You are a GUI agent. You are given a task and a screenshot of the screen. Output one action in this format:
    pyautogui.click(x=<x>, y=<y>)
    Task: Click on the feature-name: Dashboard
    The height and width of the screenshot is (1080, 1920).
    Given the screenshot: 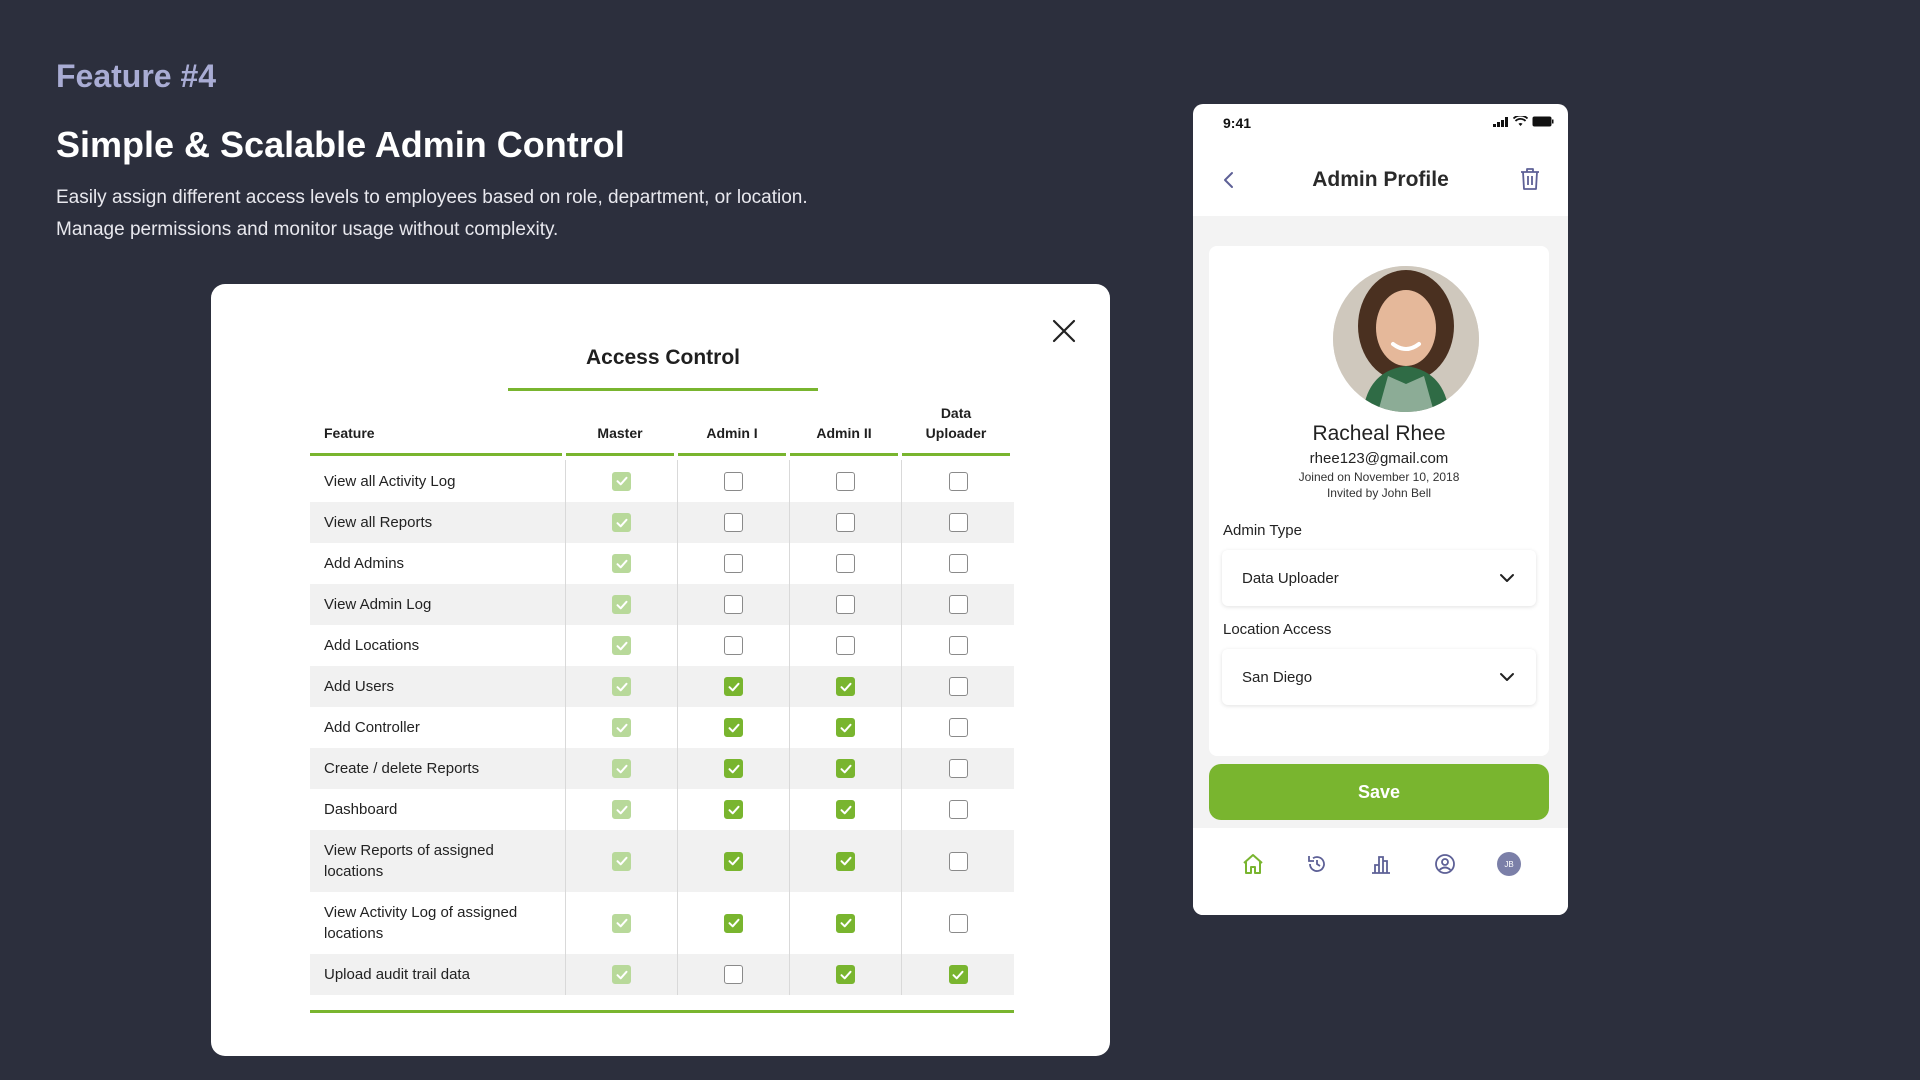 What is the action you would take?
    pyautogui.click(x=438, y=809)
    